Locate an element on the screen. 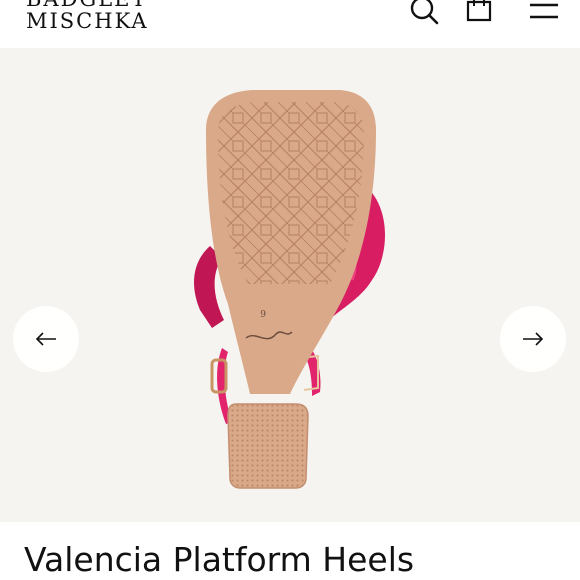 Image resolution: width=580 pixels, height=580 pixels. next-image-button is located at coordinates (533, 339).